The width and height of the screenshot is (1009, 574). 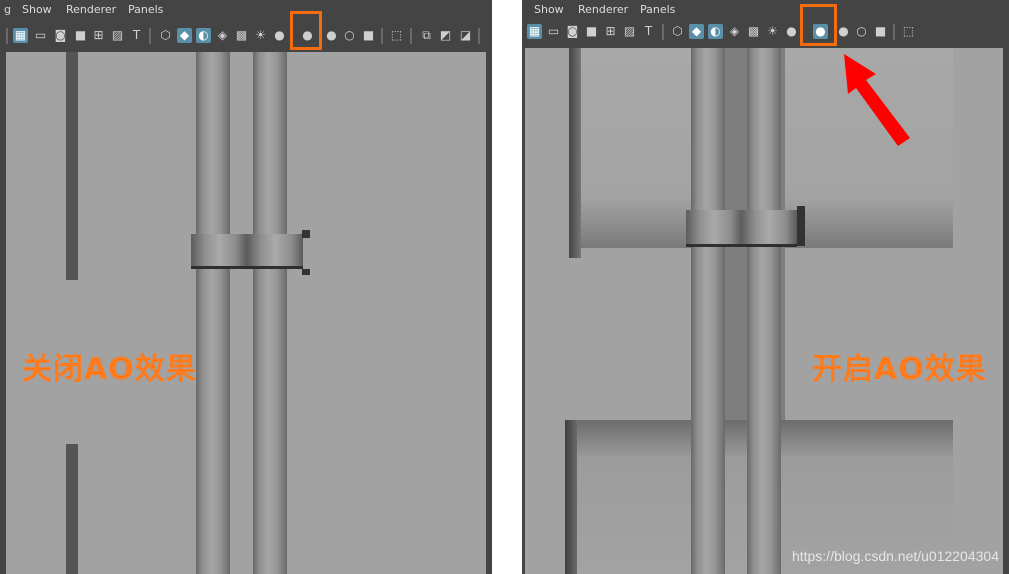 What do you see at coordinates (895, 556) in the screenshot?
I see `watermark-text: https://blog.csdn.net/u012204304` at bounding box center [895, 556].